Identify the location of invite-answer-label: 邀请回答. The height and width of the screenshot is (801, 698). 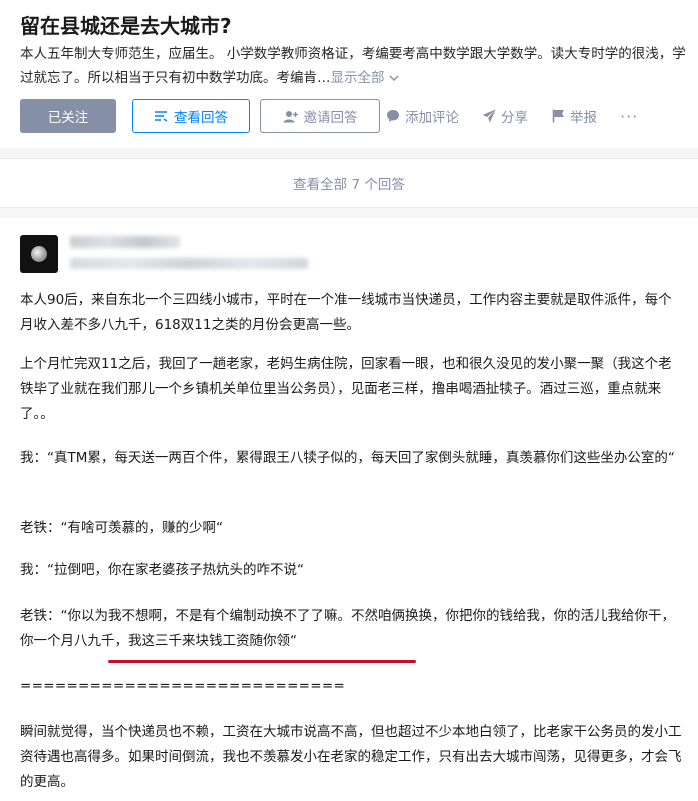
(330, 118).